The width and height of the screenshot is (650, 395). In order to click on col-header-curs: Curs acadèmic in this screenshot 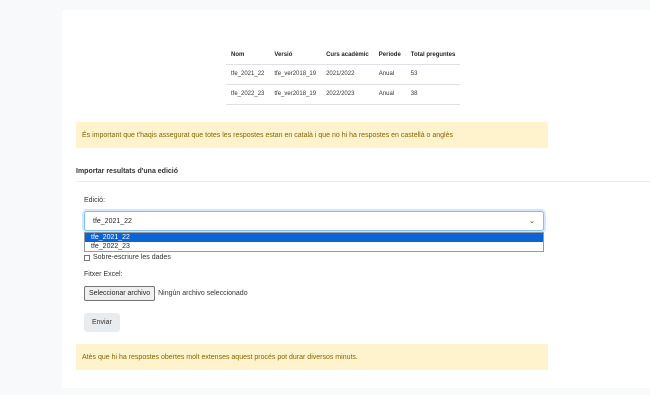, I will do `click(347, 55)`.